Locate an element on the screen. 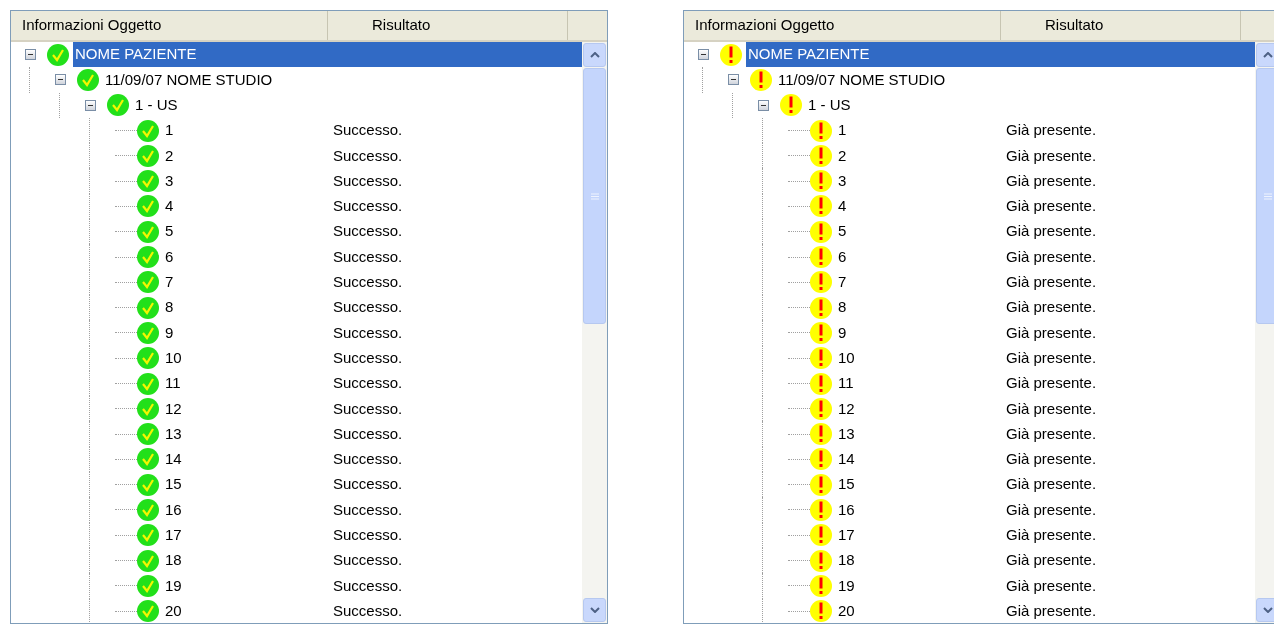 The height and width of the screenshot is (624, 1274). tree-row: 18 Successo. is located at coordinates (372, 560).